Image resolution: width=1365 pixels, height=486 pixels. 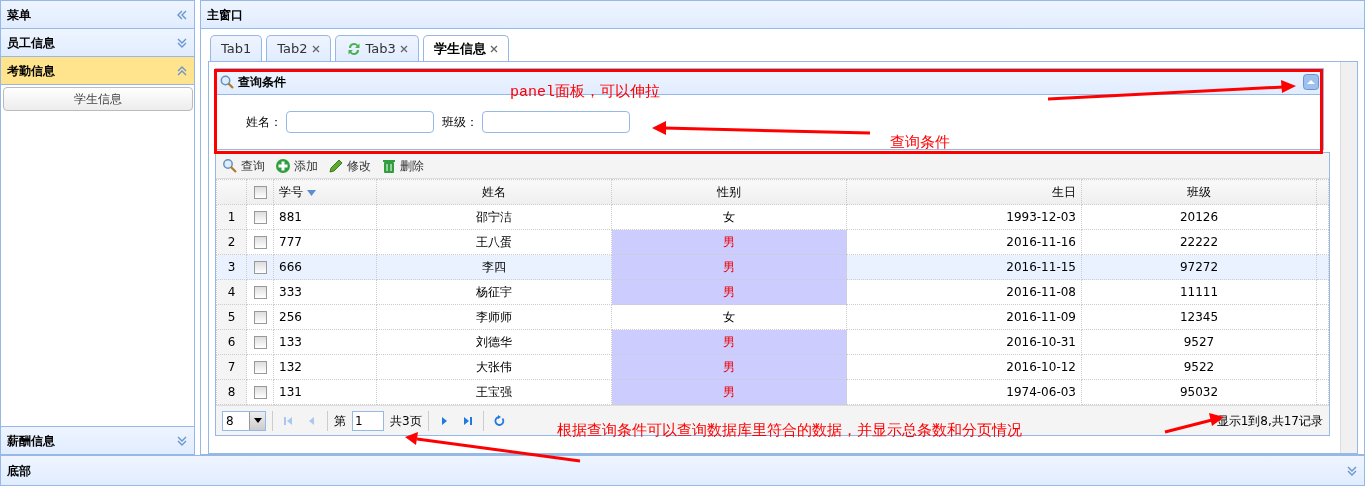 What do you see at coordinates (789, 430) in the screenshot?
I see `annotation-text: 根据查询条件可以查询数据库里符合的数据，并显示总条数和分页情况` at bounding box center [789, 430].